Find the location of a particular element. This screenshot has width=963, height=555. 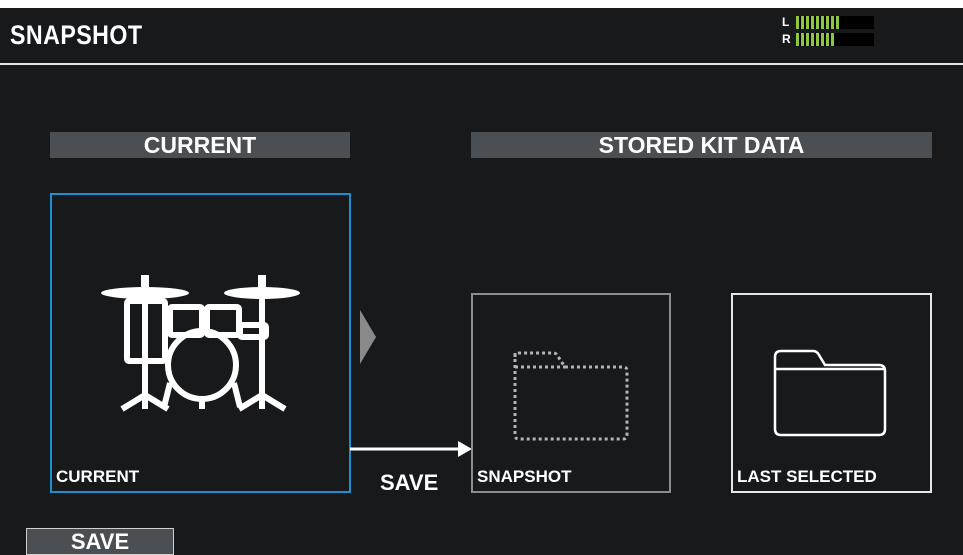

level-meter-left-bar is located at coordinates (835, 22).